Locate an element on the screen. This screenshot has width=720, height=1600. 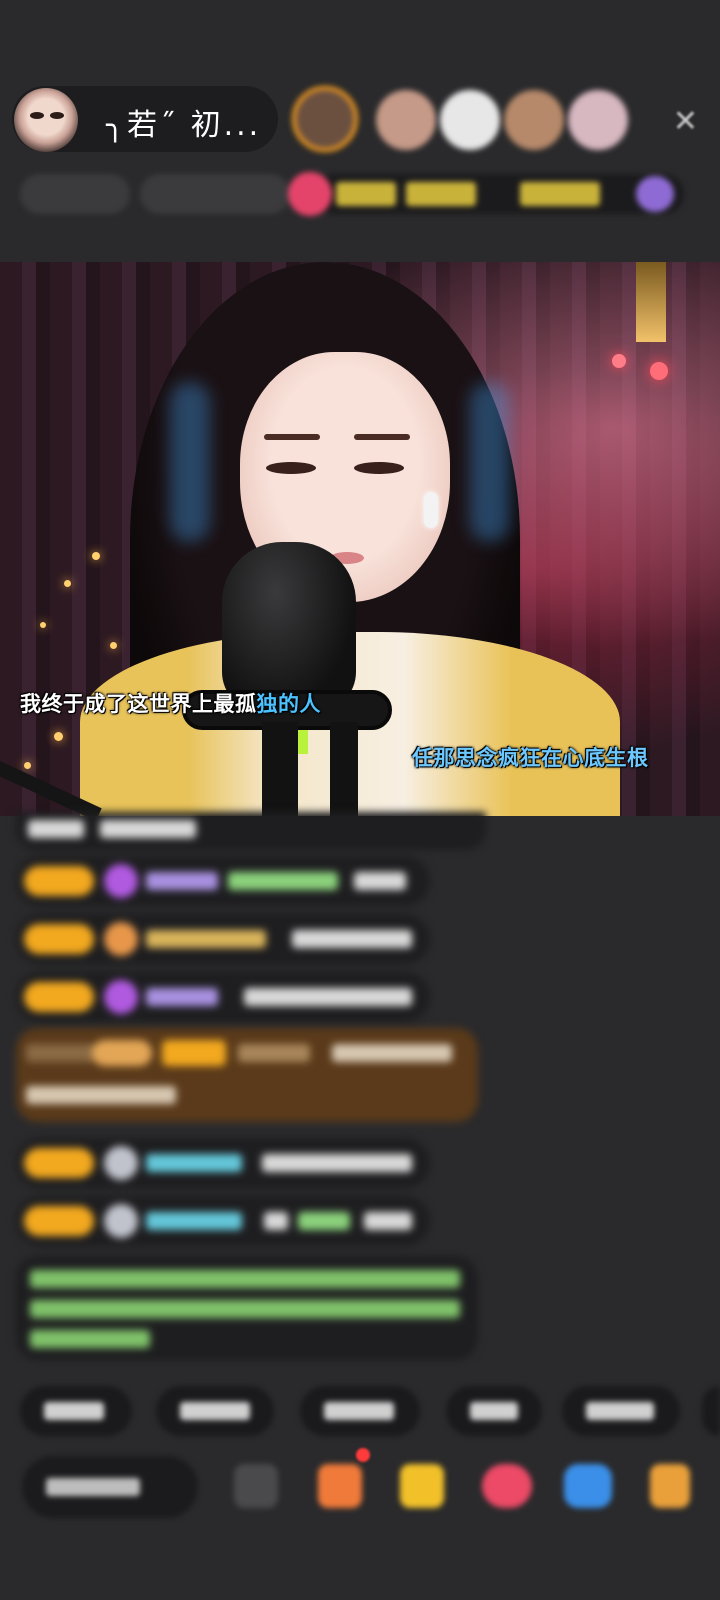
chat-input is located at coordinates (110, 1487).